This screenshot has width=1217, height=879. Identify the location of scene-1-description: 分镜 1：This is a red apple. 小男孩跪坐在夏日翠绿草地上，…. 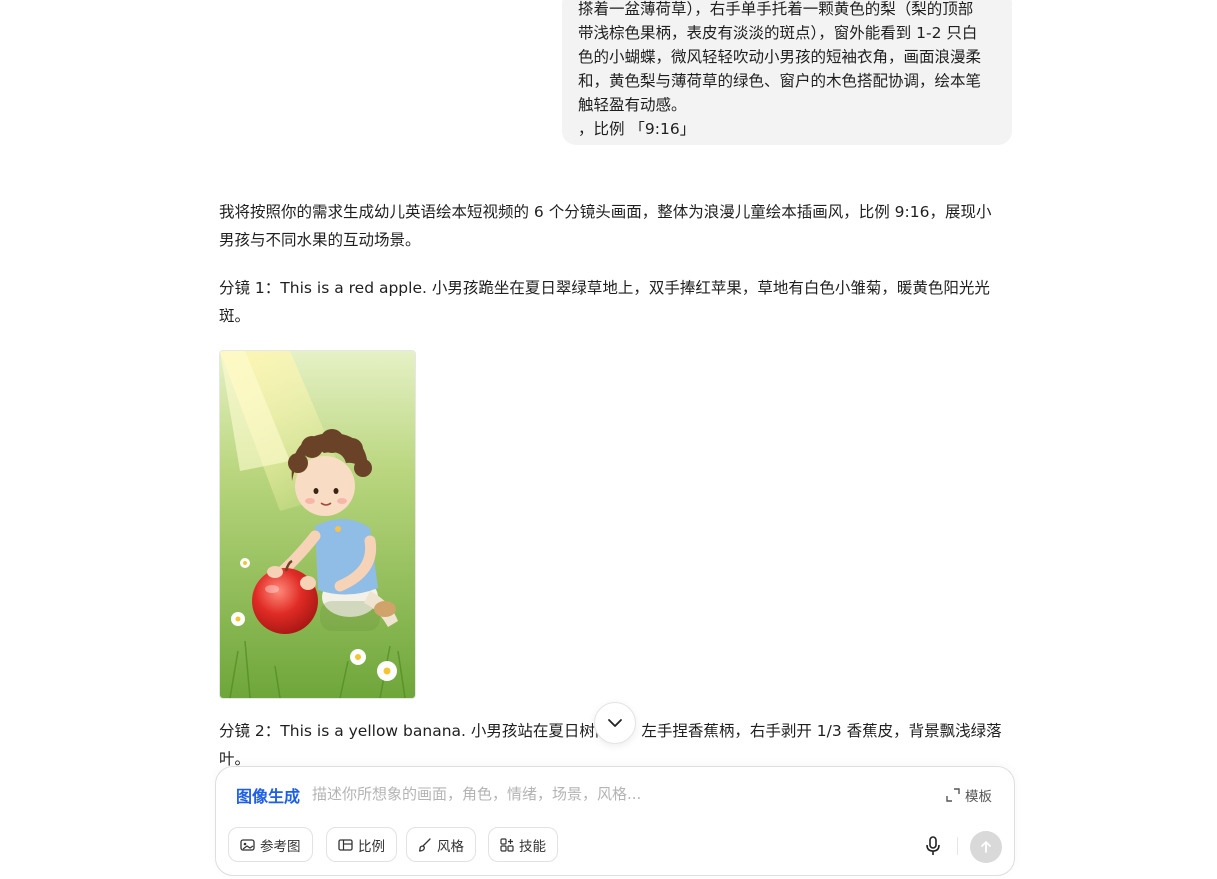
(614, 302).